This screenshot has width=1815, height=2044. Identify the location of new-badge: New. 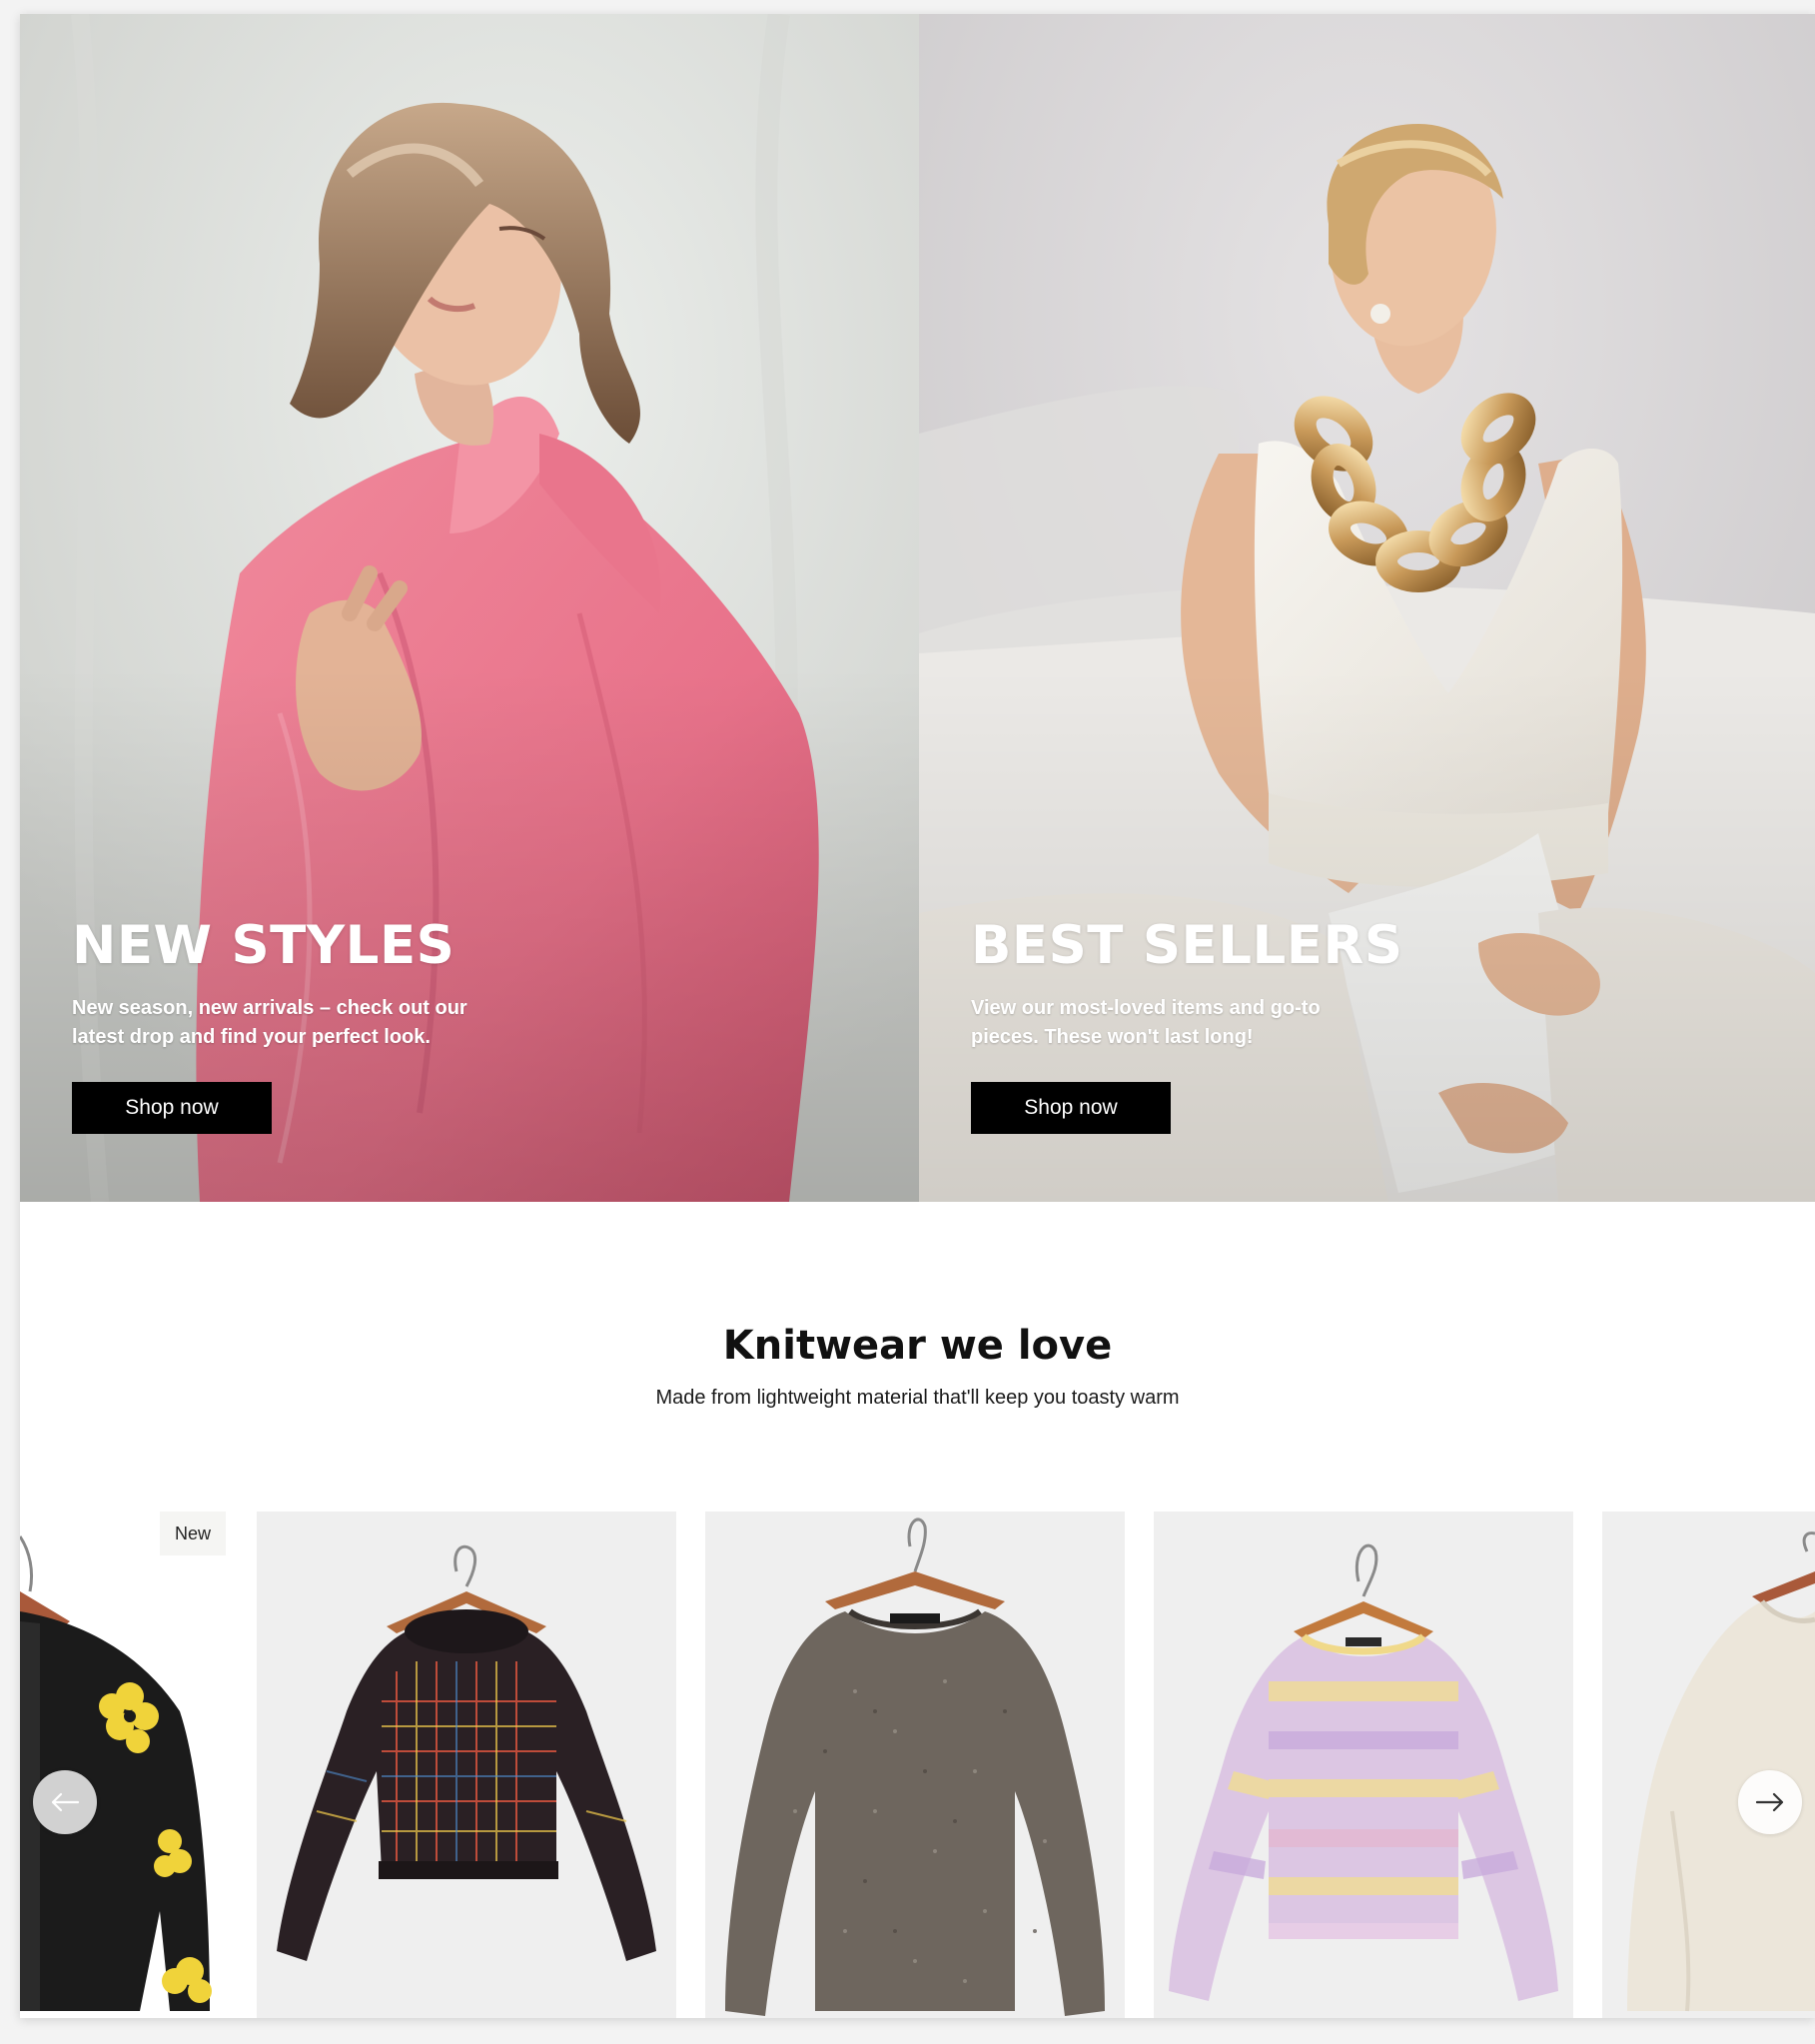
(193, 1533).